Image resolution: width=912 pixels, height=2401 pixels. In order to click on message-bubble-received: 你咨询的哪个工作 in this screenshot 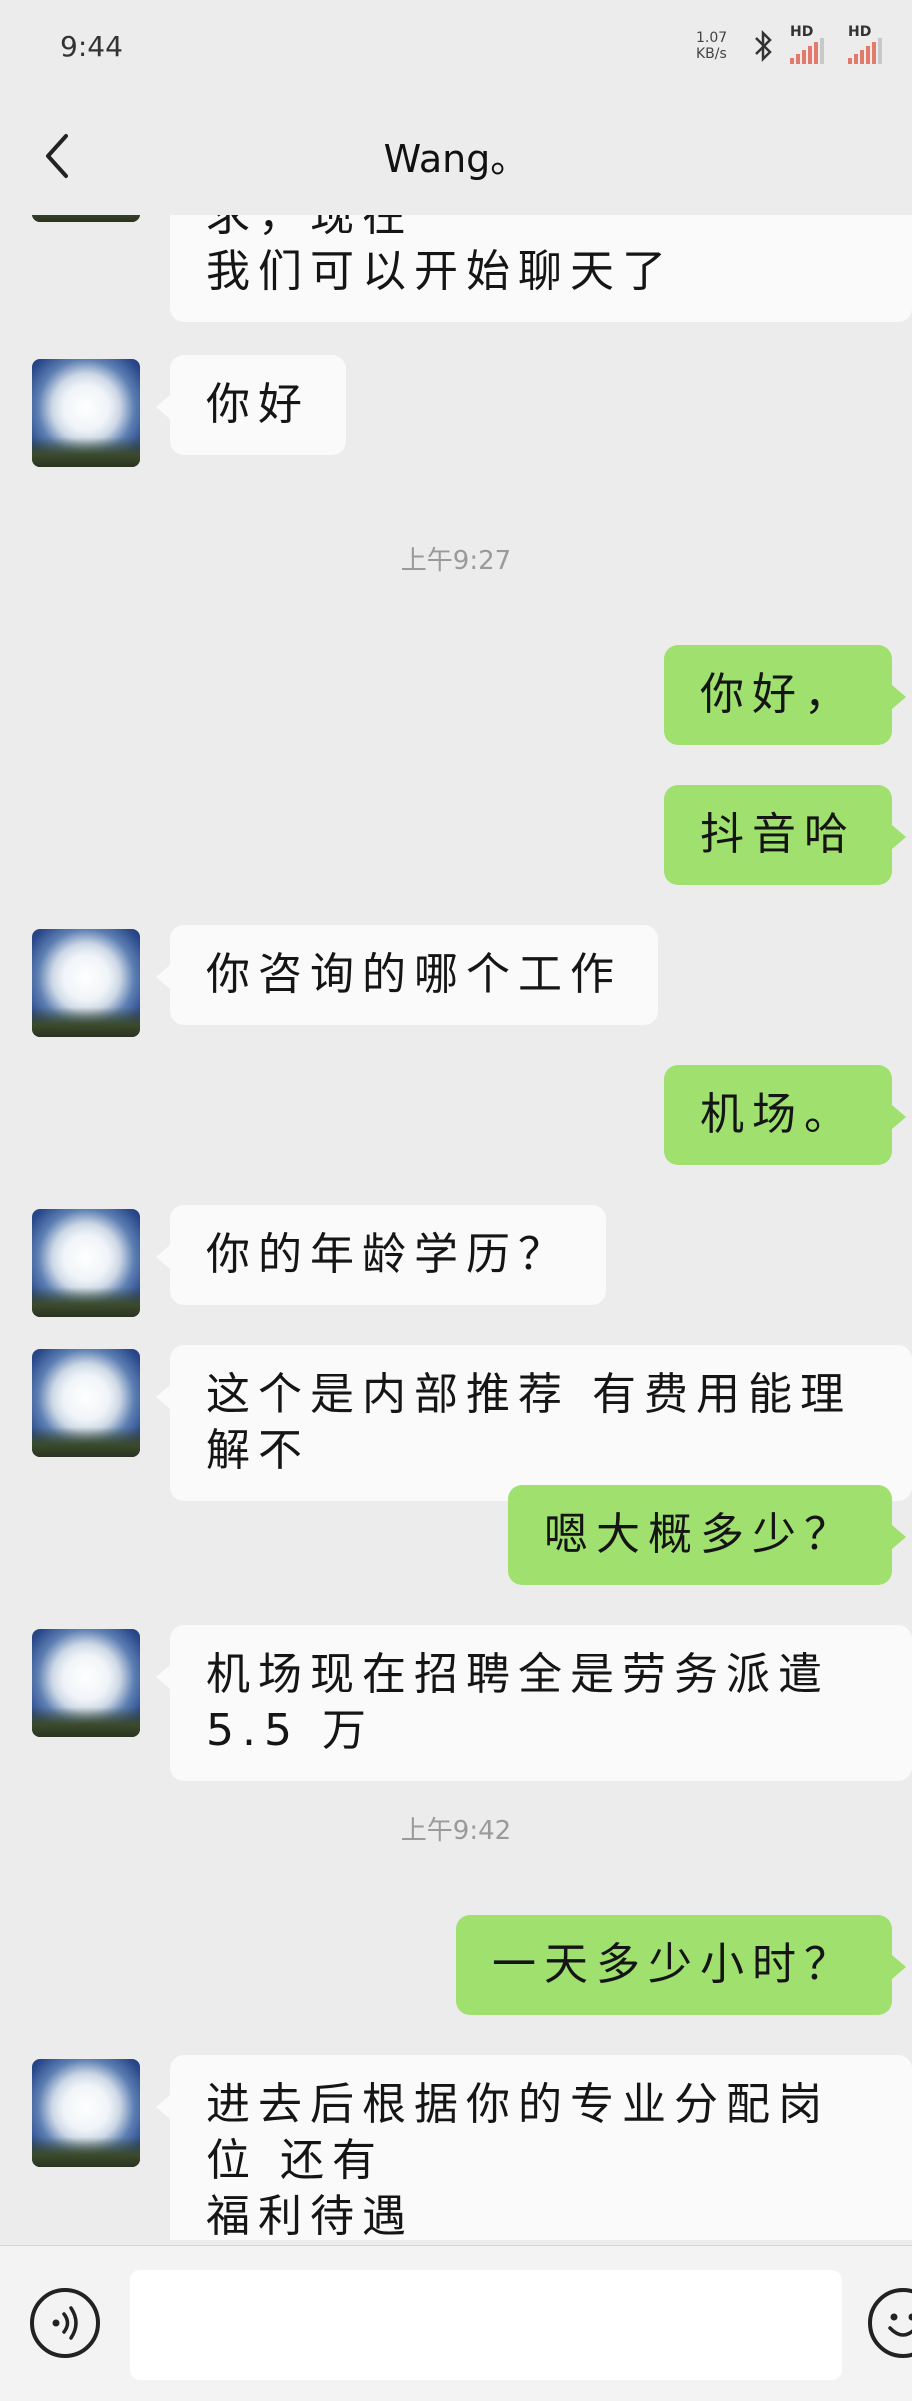, I will do `click(414, 975)`.